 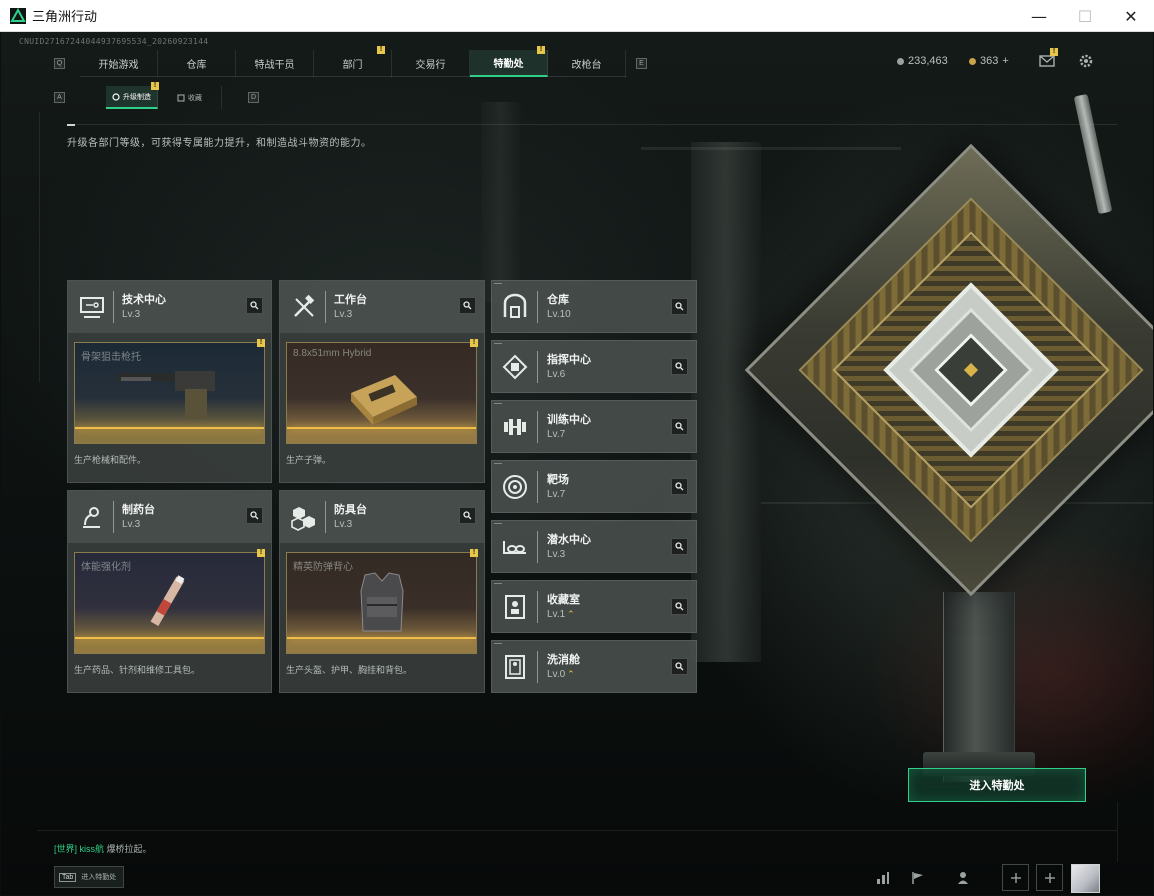 What do you see at coordinates (569, 360) in the screenshot?
I see `department-name: 指挥中心` at bounding box center [569, 360].